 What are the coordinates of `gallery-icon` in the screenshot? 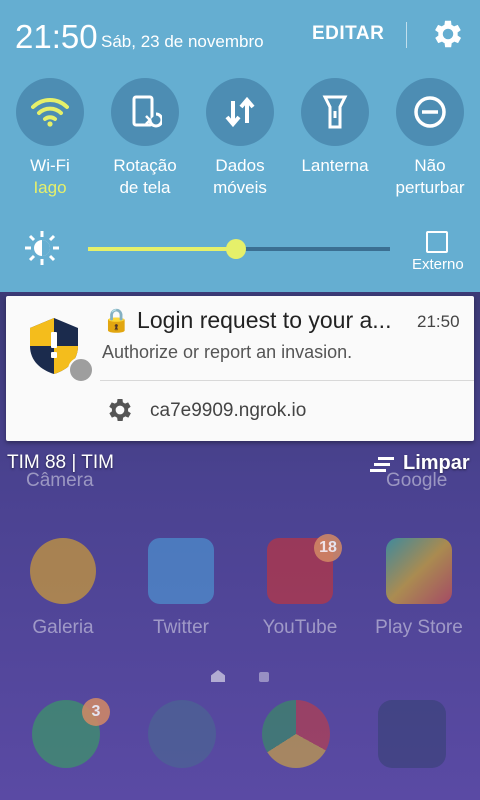 It's located at (63, 571).